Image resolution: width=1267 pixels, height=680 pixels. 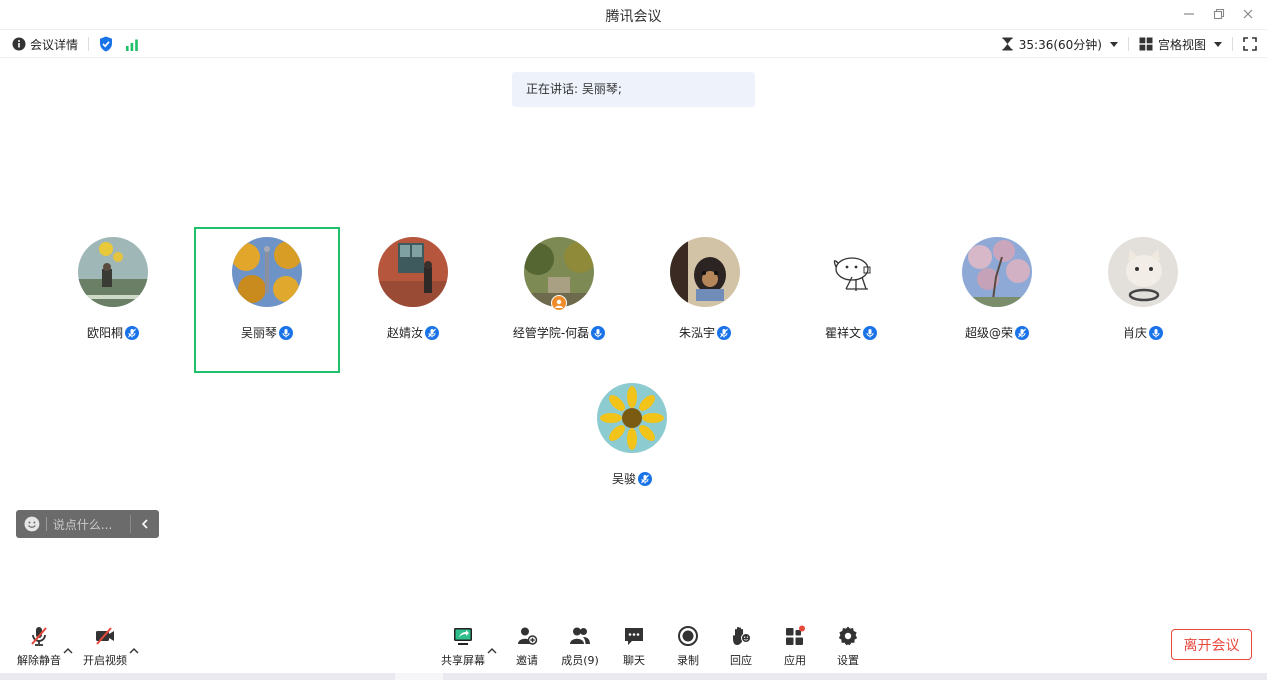 I want to click on info-left: 会议详情, so click(x=75, y=44).